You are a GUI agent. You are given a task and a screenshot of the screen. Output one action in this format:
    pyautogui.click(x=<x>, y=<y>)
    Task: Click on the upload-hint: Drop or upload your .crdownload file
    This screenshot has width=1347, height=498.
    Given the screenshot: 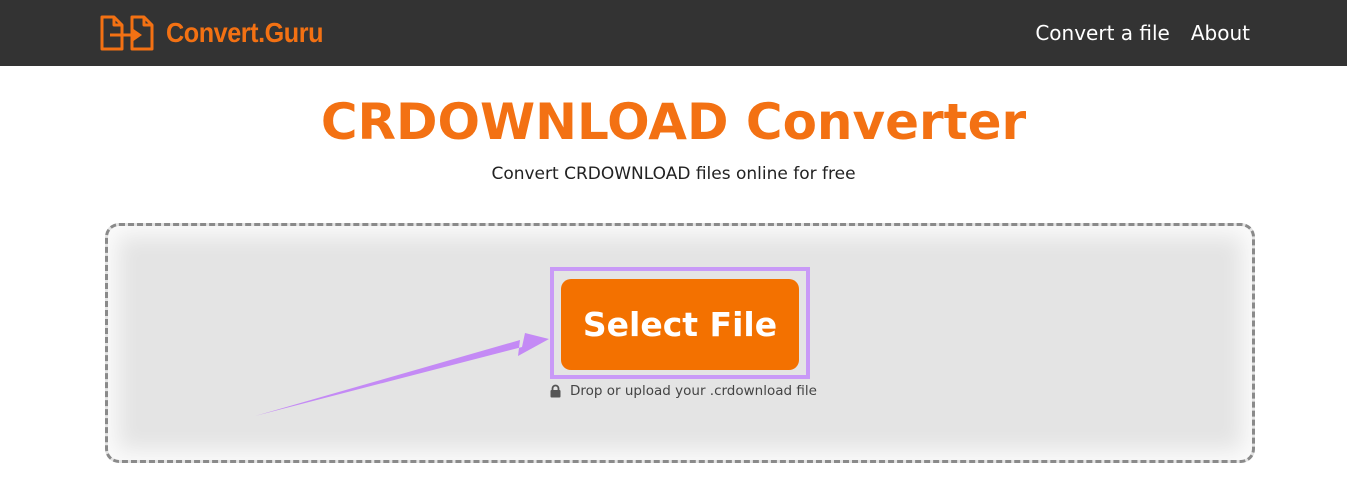 What is the action you would take?
    pyautogui.click(x=683, y=391)
    